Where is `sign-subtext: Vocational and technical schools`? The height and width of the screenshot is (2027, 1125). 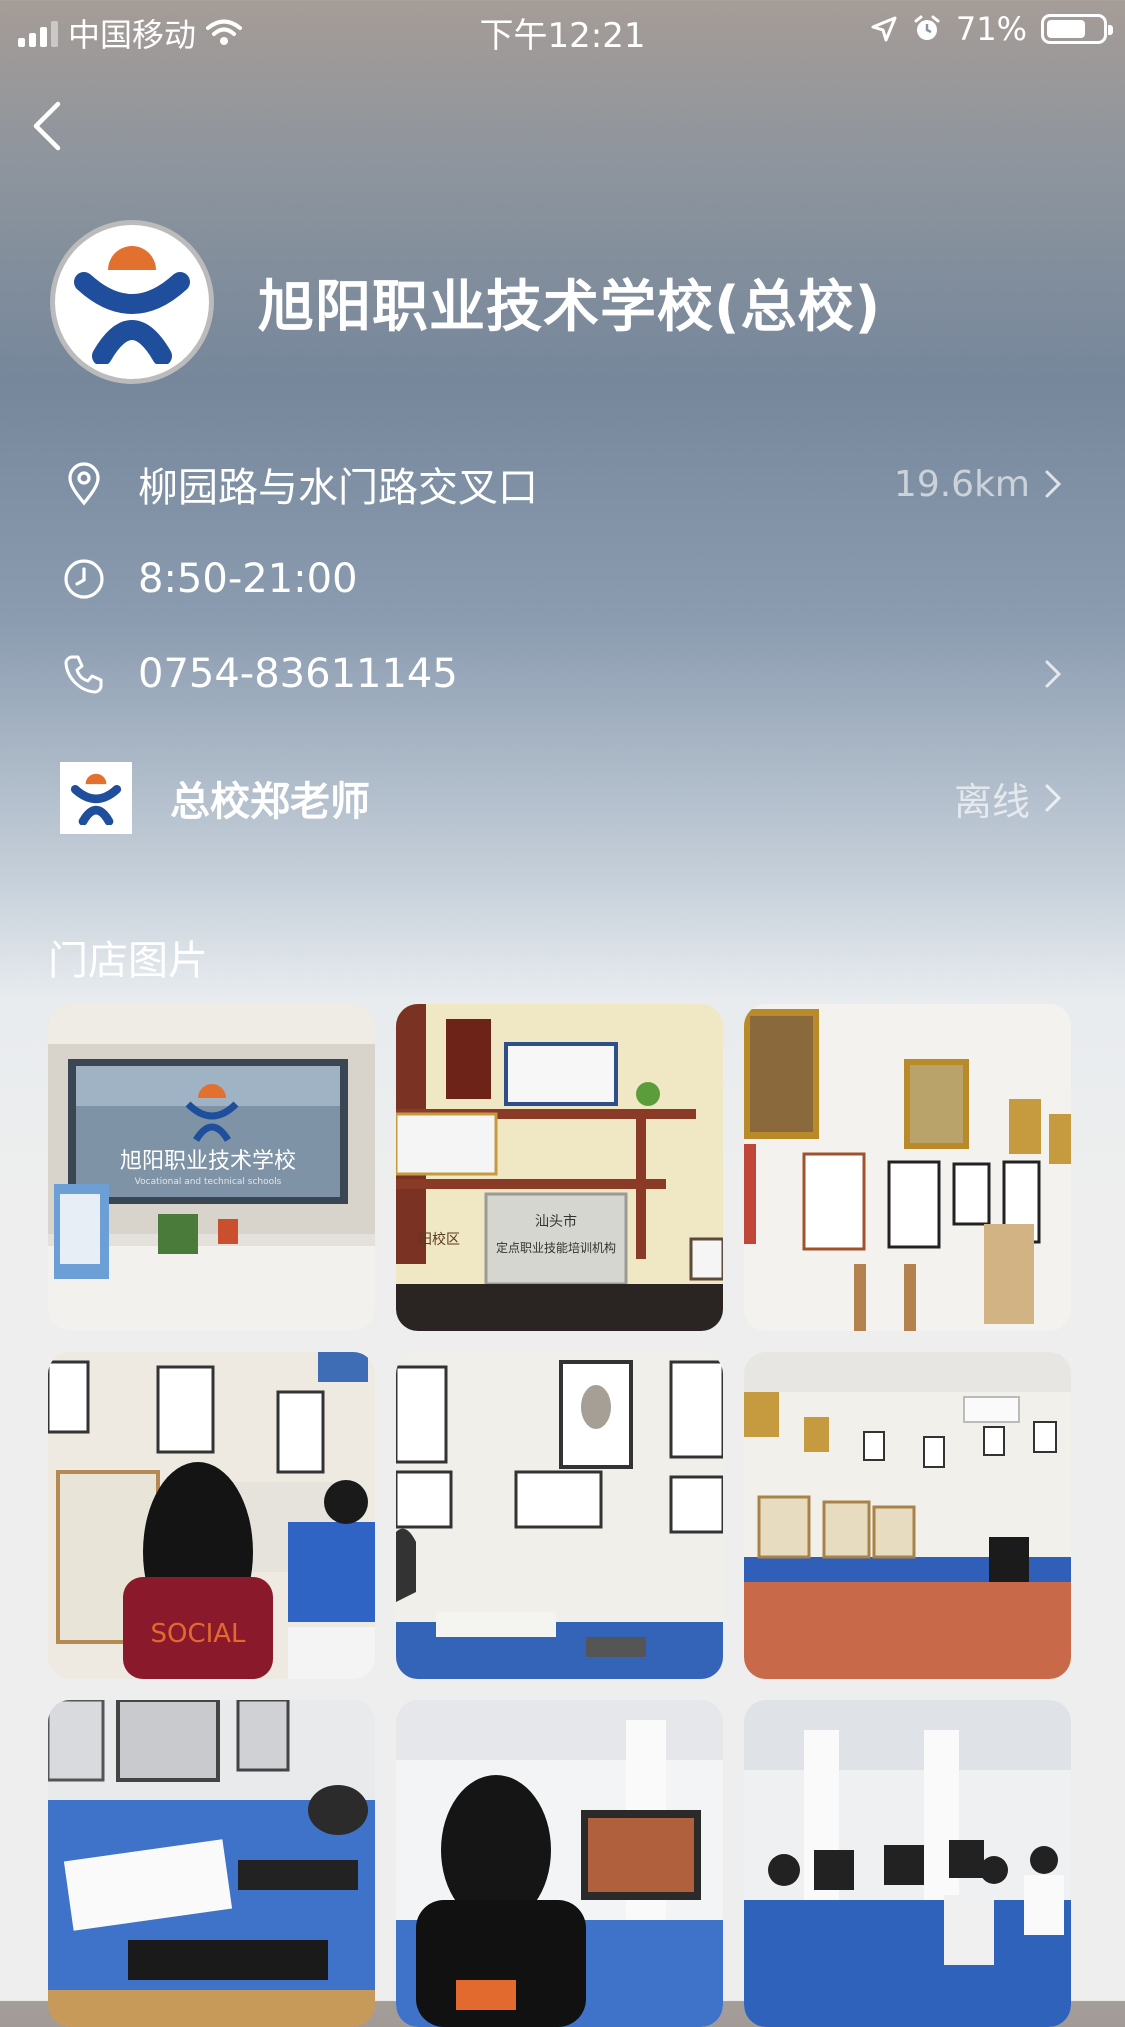
sign-subtext: Vocational and technical schools is located at coordinates (208, 1182).